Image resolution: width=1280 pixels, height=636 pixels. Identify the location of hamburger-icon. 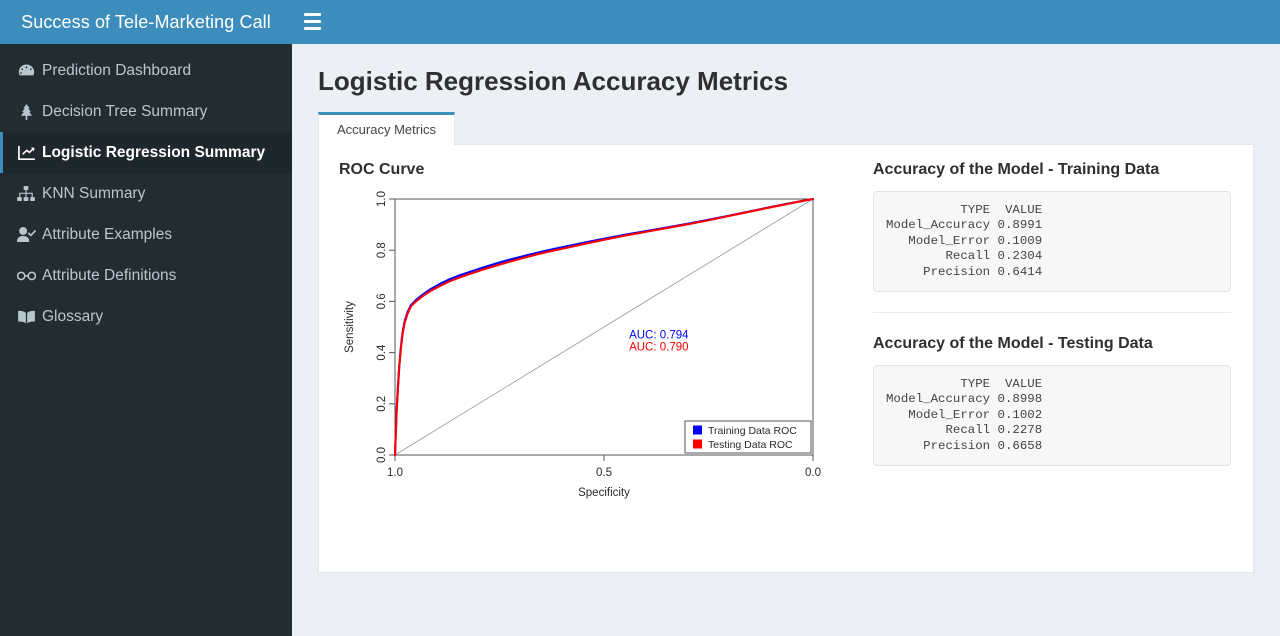
(312, 21).